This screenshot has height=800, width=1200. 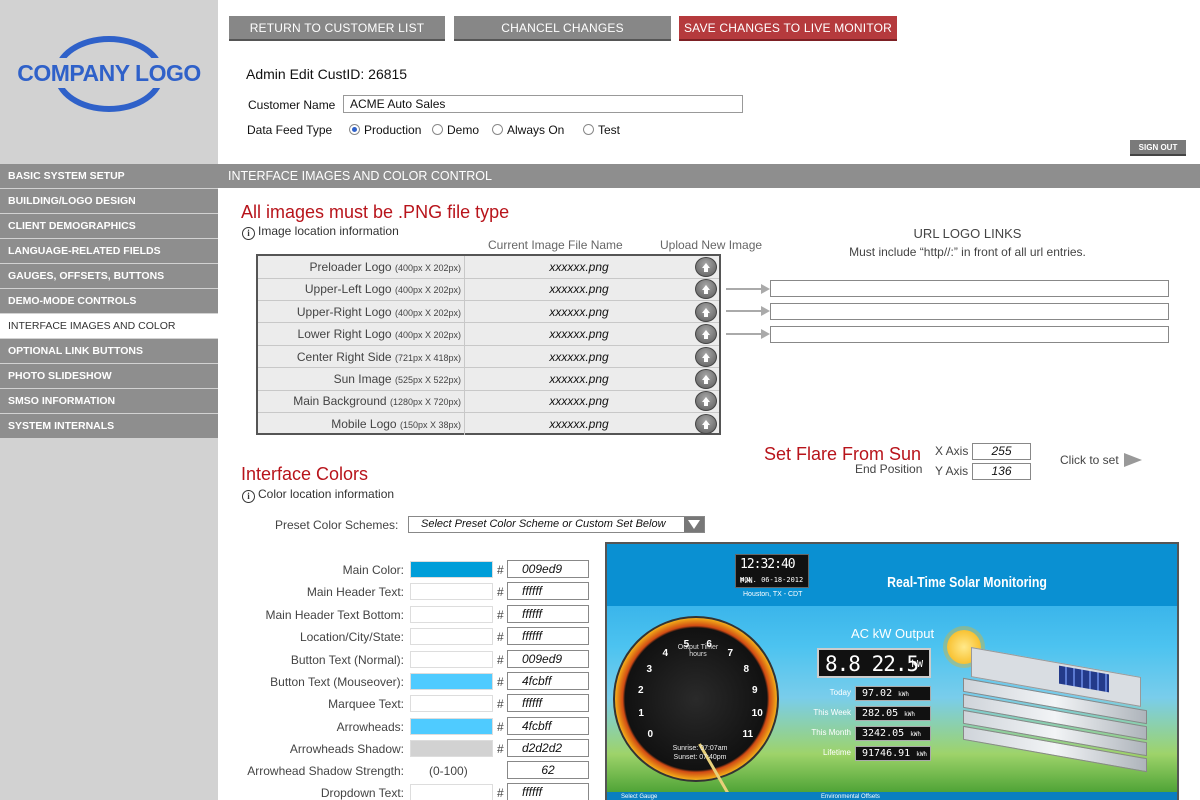 I want to click on color-row: Main Header Text: # ffffff, so click(x=411, y=592).